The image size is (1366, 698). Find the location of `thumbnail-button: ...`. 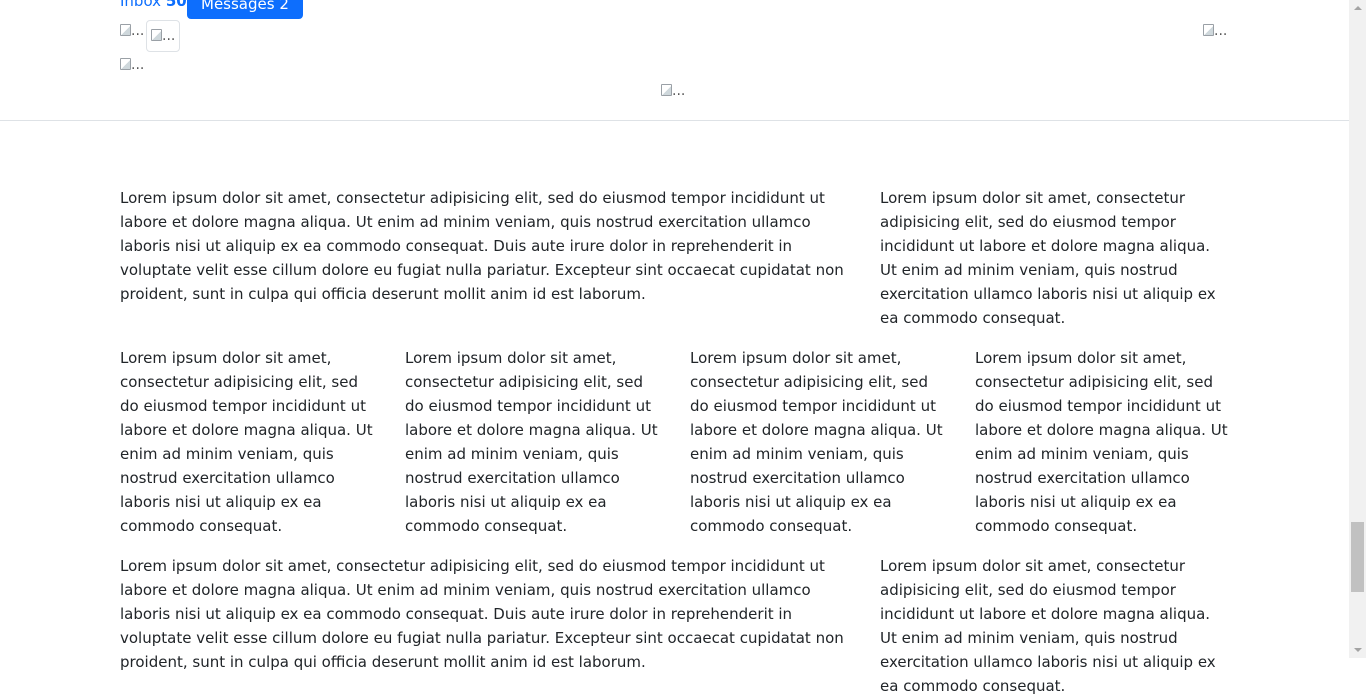

thumbnail-button: ... is located at coordinates (163, 36).